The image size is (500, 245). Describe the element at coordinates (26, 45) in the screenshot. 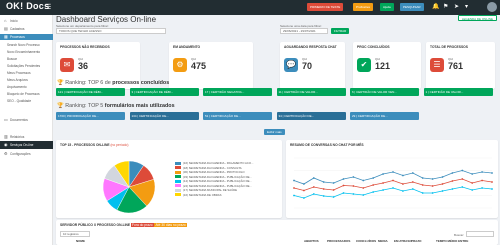

I see `sidebar-item: Search Novo Processo` at that location.